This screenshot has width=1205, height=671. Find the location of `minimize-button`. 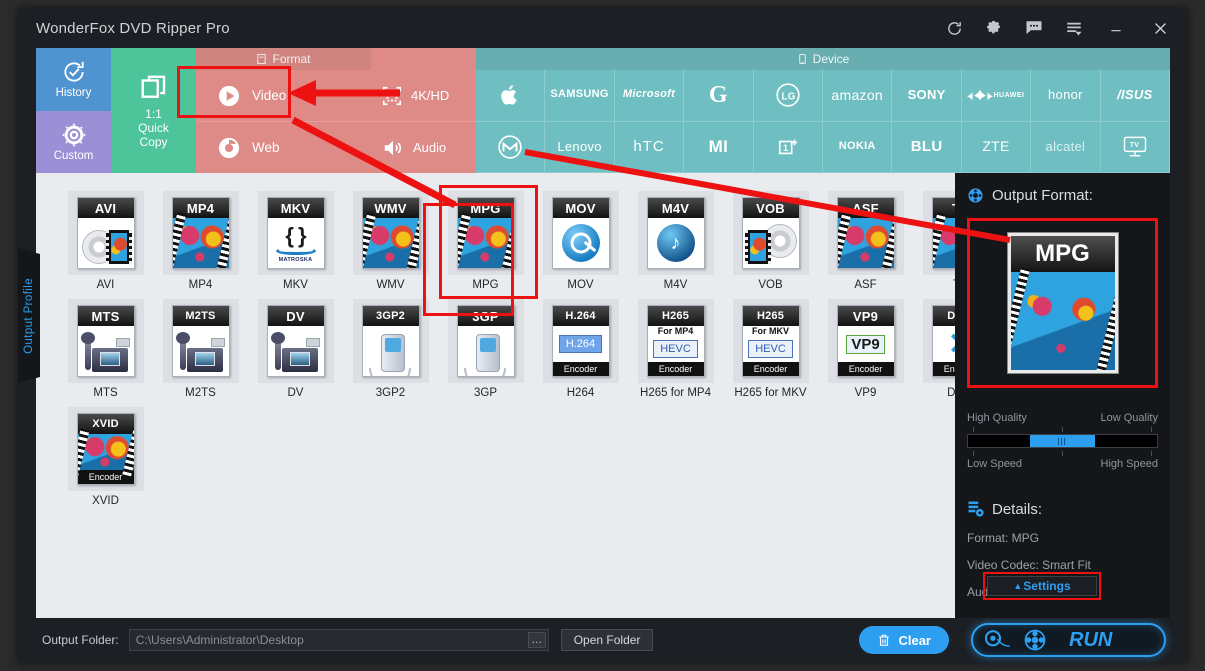

minimize-button is located at coordinates (1116, 28).